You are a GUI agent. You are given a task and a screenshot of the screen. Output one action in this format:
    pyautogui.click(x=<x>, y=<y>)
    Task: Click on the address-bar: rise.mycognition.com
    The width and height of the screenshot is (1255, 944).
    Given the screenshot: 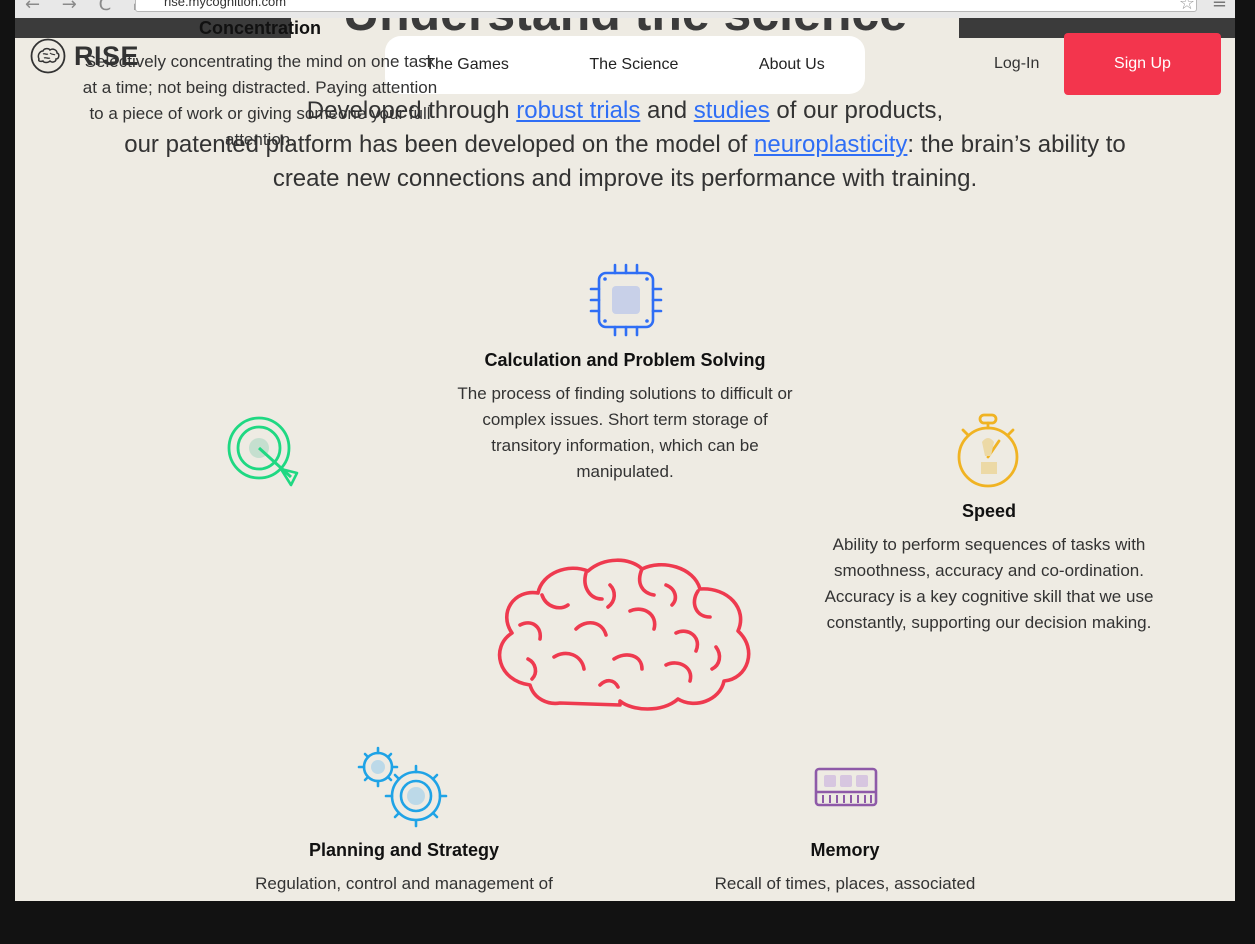 What is the action you would take?
    pyautogui.click(x=666, y=6)
    